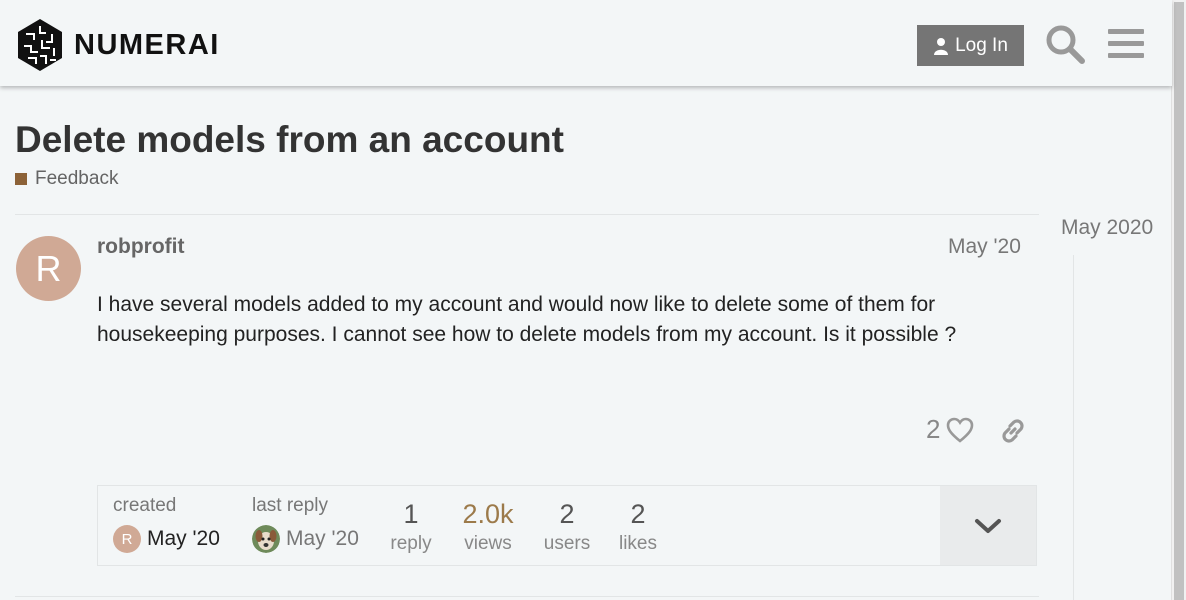  I want to click on author-avatar: R, so click(48, 268).